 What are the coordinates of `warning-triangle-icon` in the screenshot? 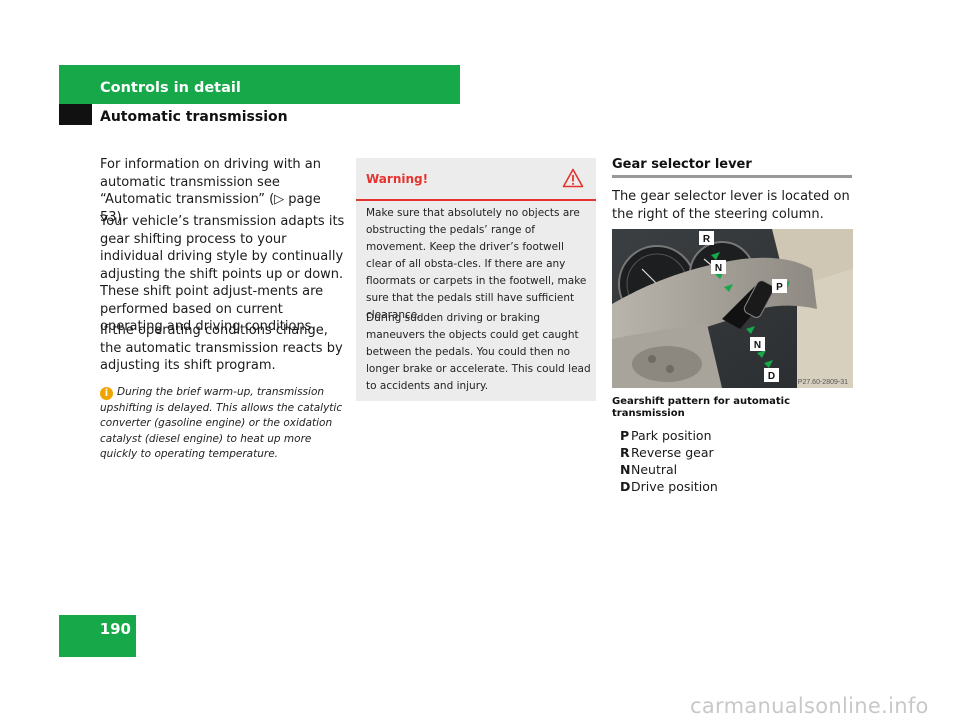 It's located at (573, 178).